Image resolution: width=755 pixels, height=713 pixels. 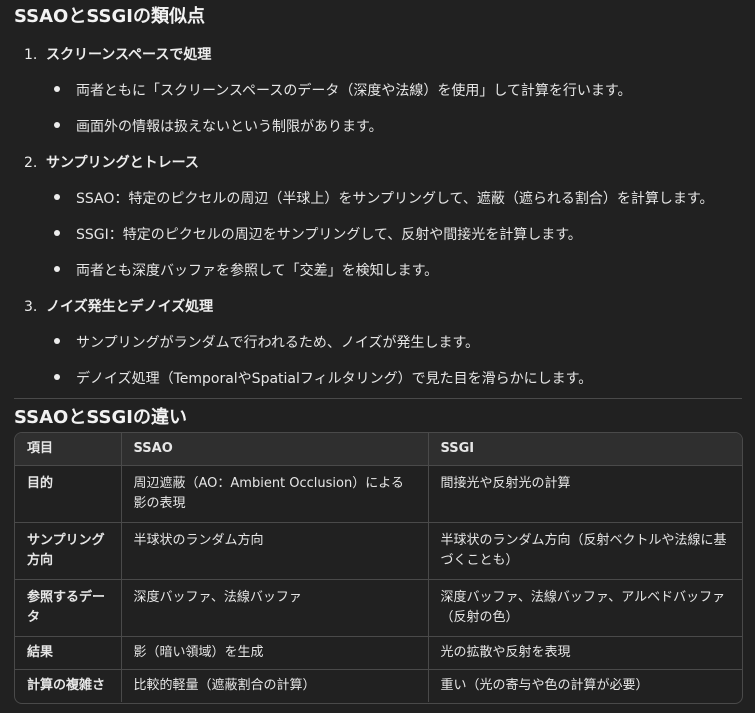 I want to click on item-label: サンプリングとトレース, so click(x=122, y=163).